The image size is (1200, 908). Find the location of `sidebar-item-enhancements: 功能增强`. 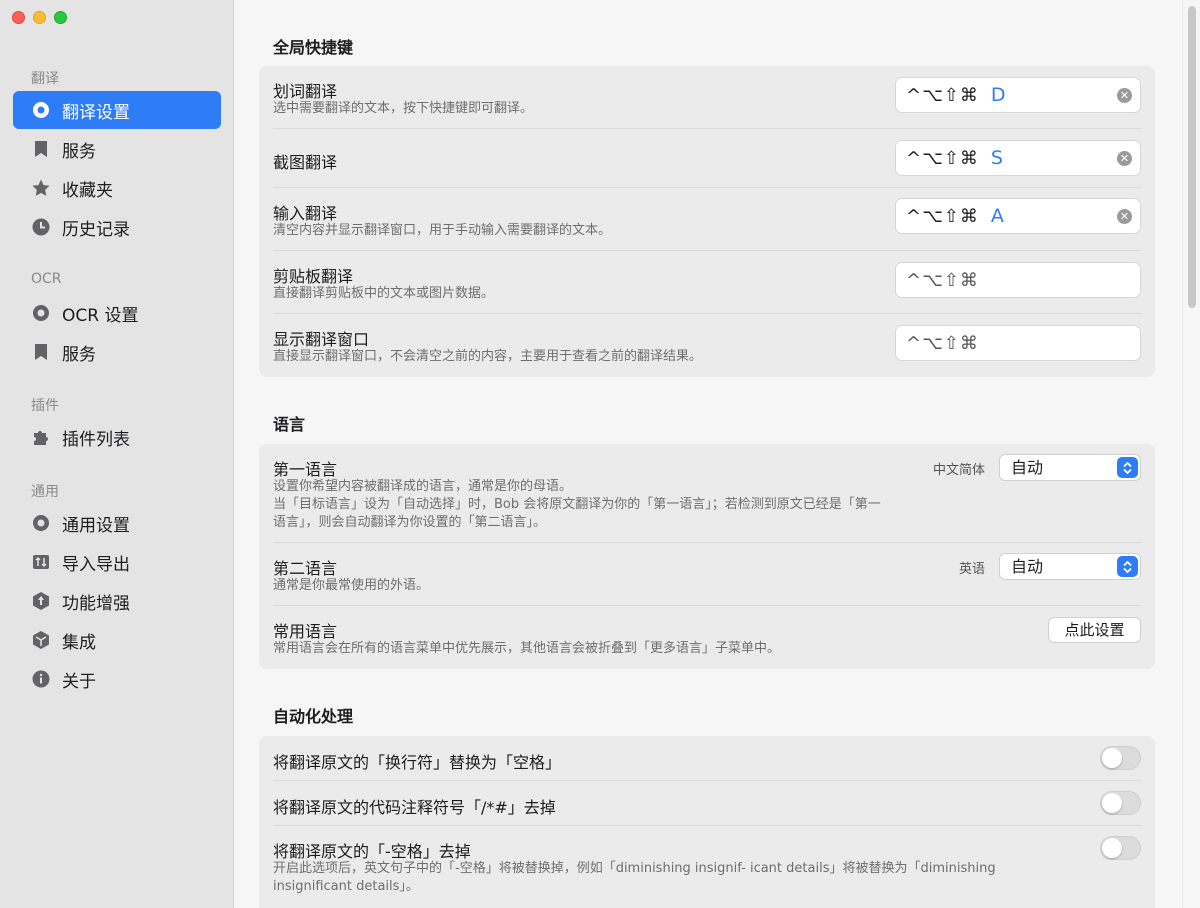

sidebar-item-enhancements: 功能增强 is located at coordinates (117, 601).